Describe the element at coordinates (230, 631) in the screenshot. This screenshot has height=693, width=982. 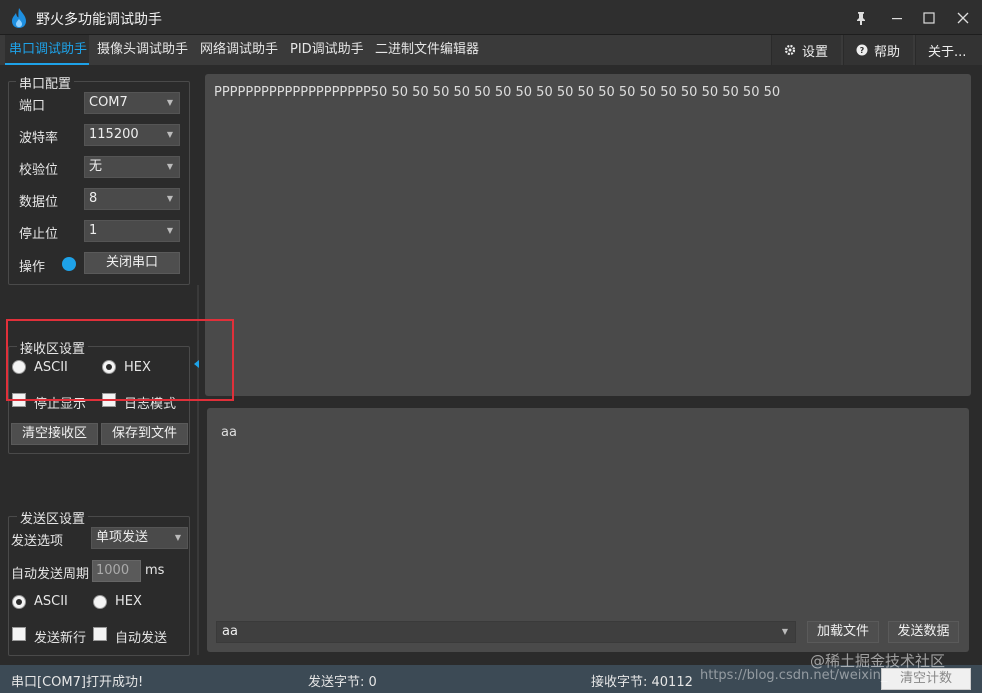
I see `send-history-value: aa` at that location.